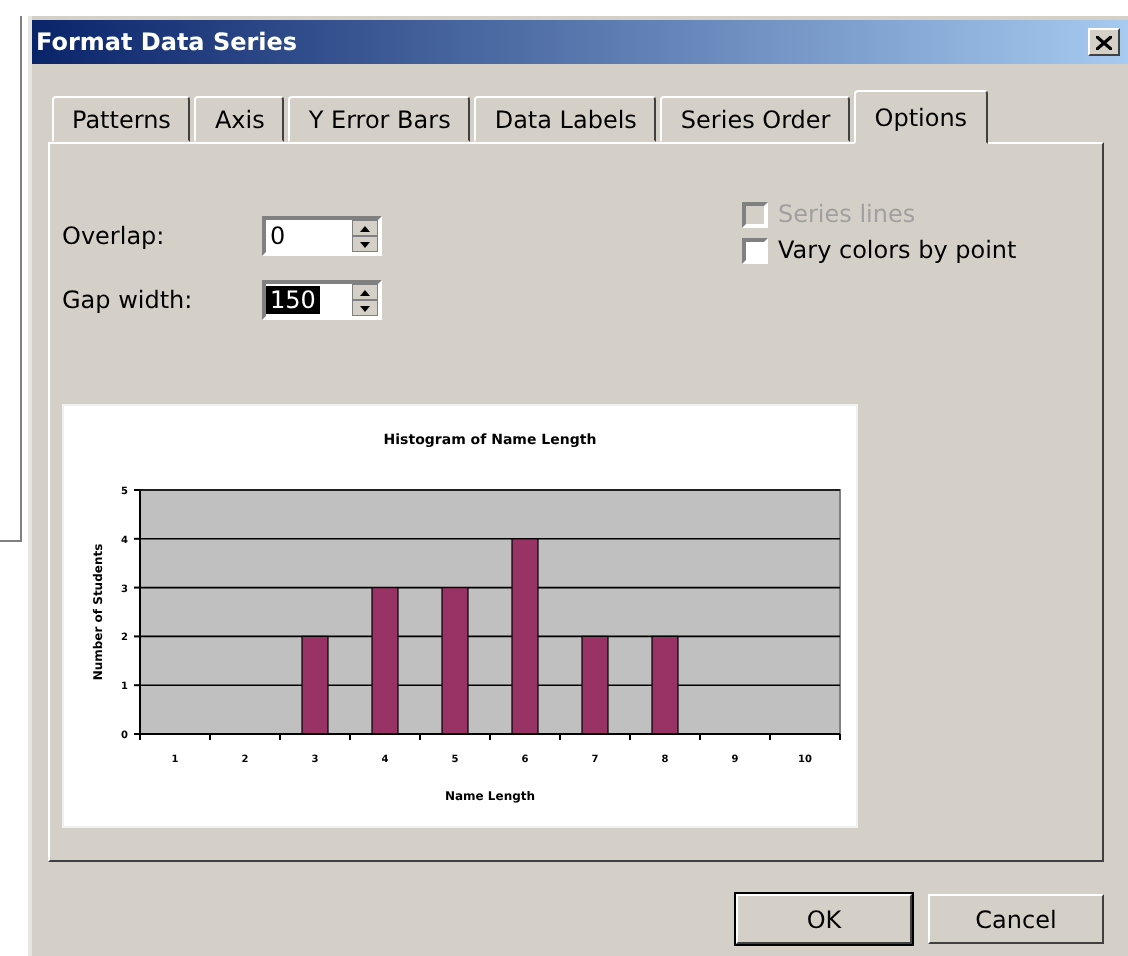 This screenshot has height=956, width=1128. What do you see at coordinates (755, 119) in the screenshot?
I see `tab: Series Order` at bounding box center [755, 119].